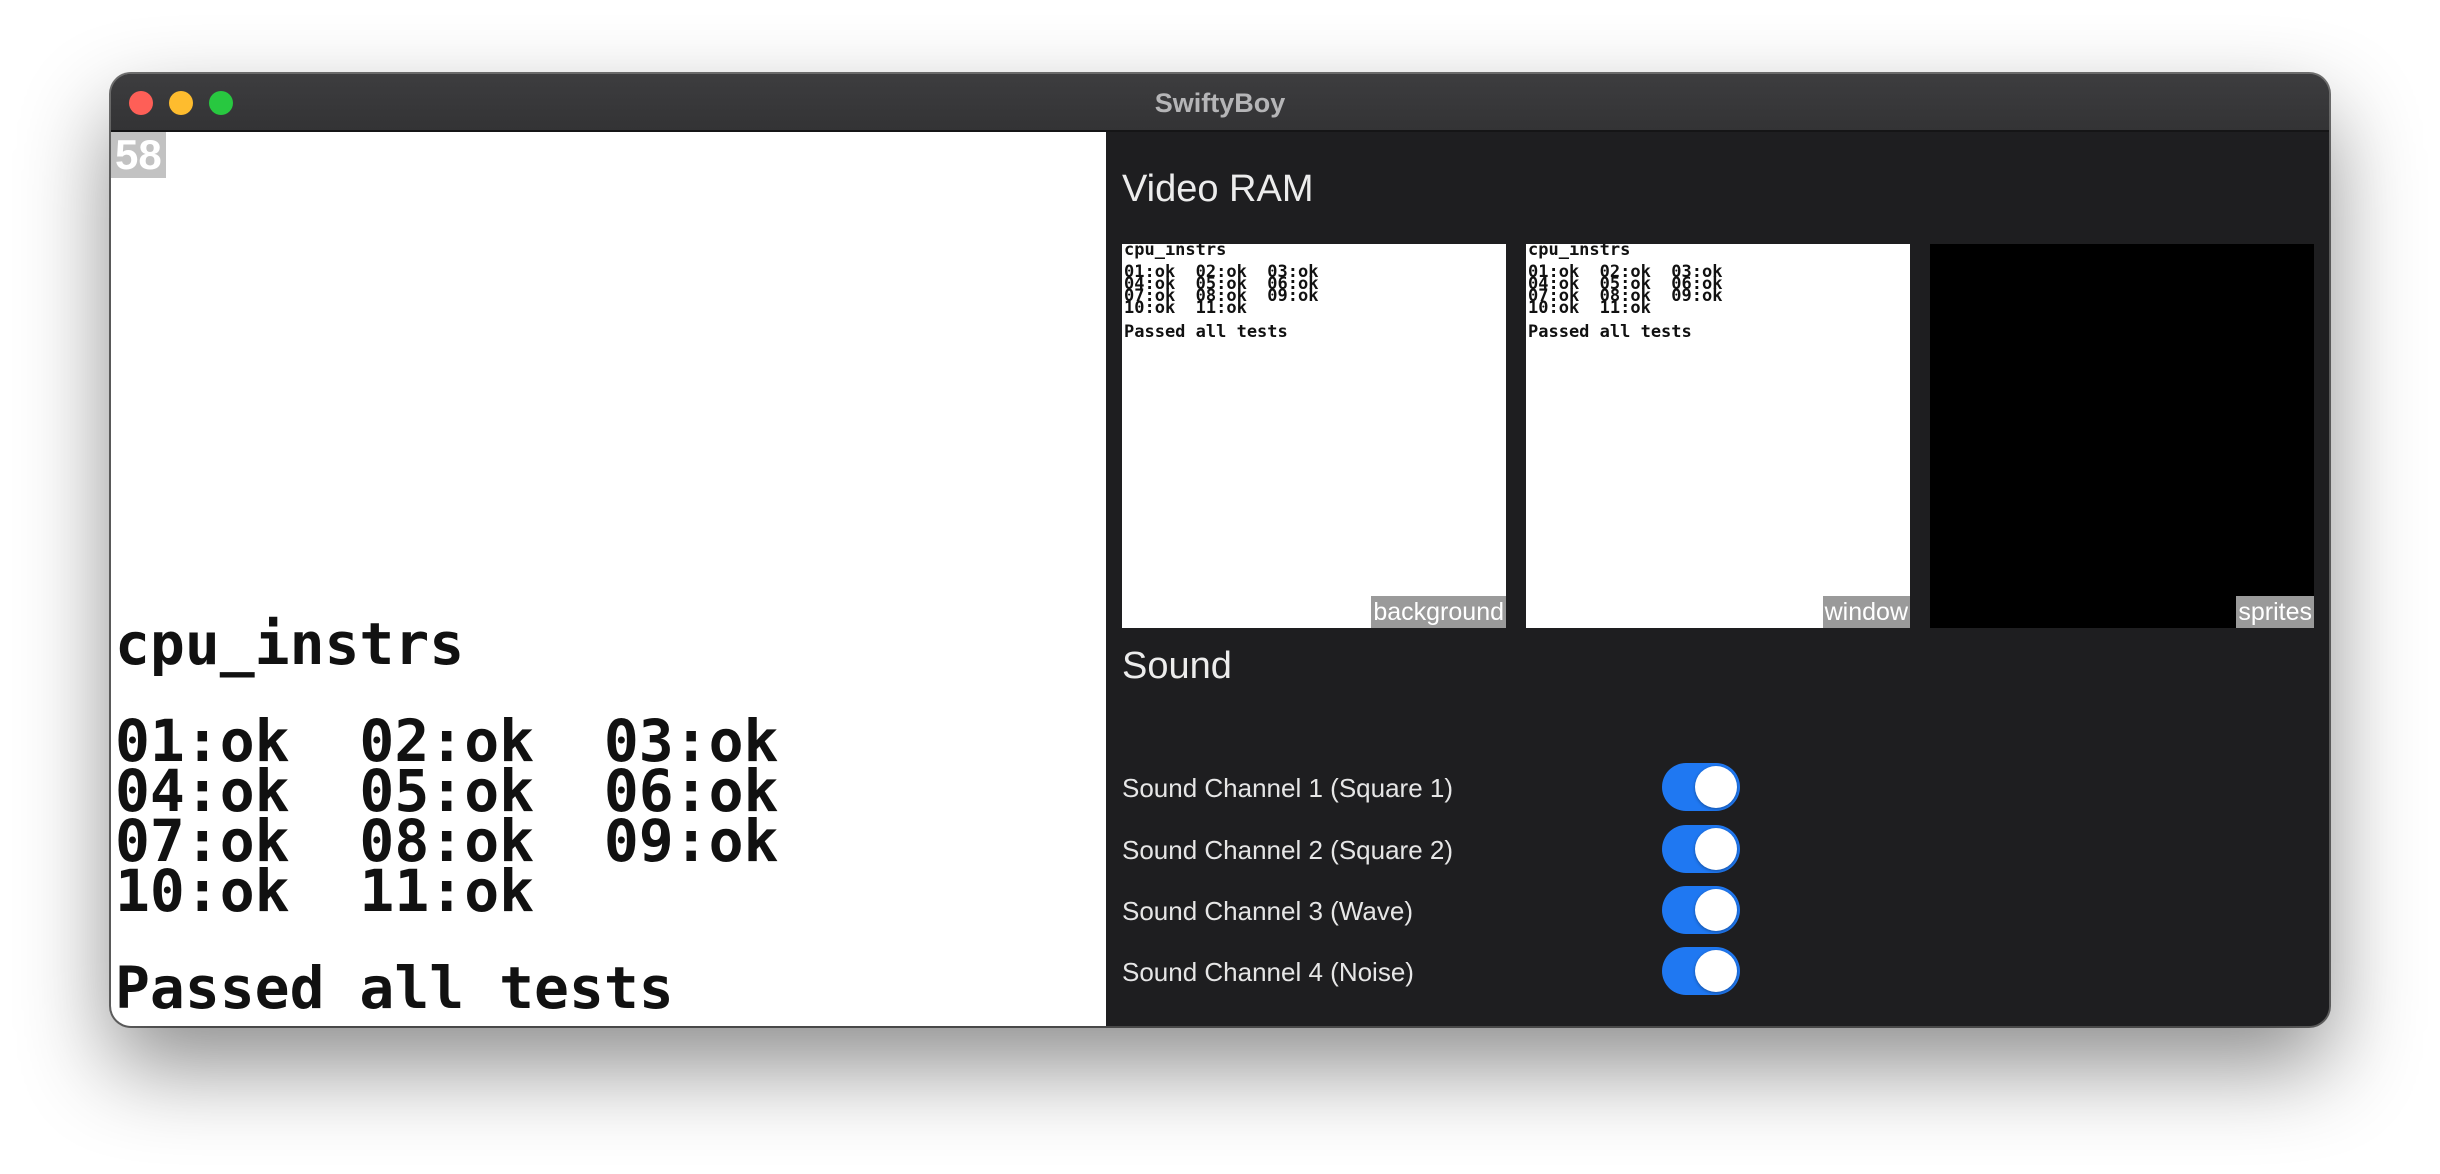  I want to click on sound-channel-2-row: Sound Channel 2 (Square 2), so click(1442, 850).